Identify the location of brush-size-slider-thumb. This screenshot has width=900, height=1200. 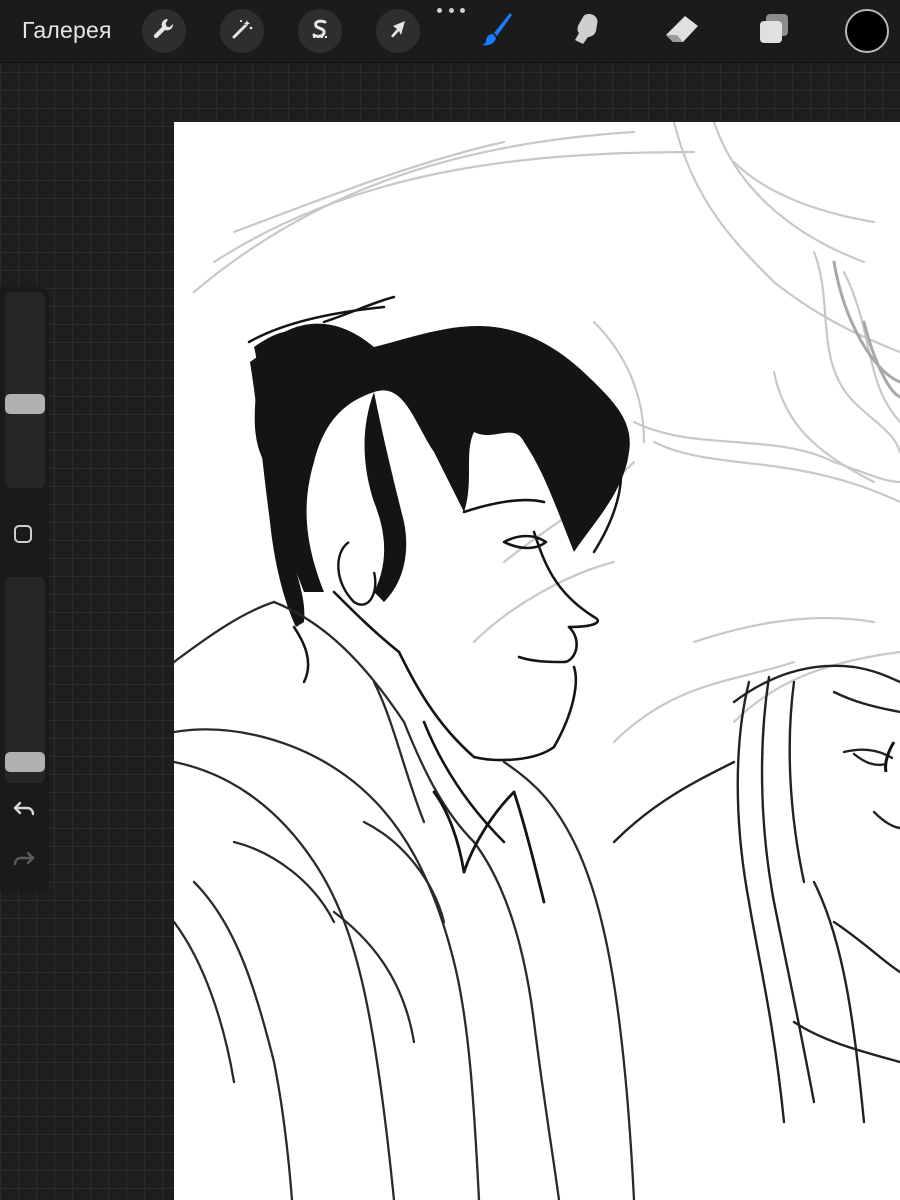
(25, 404).